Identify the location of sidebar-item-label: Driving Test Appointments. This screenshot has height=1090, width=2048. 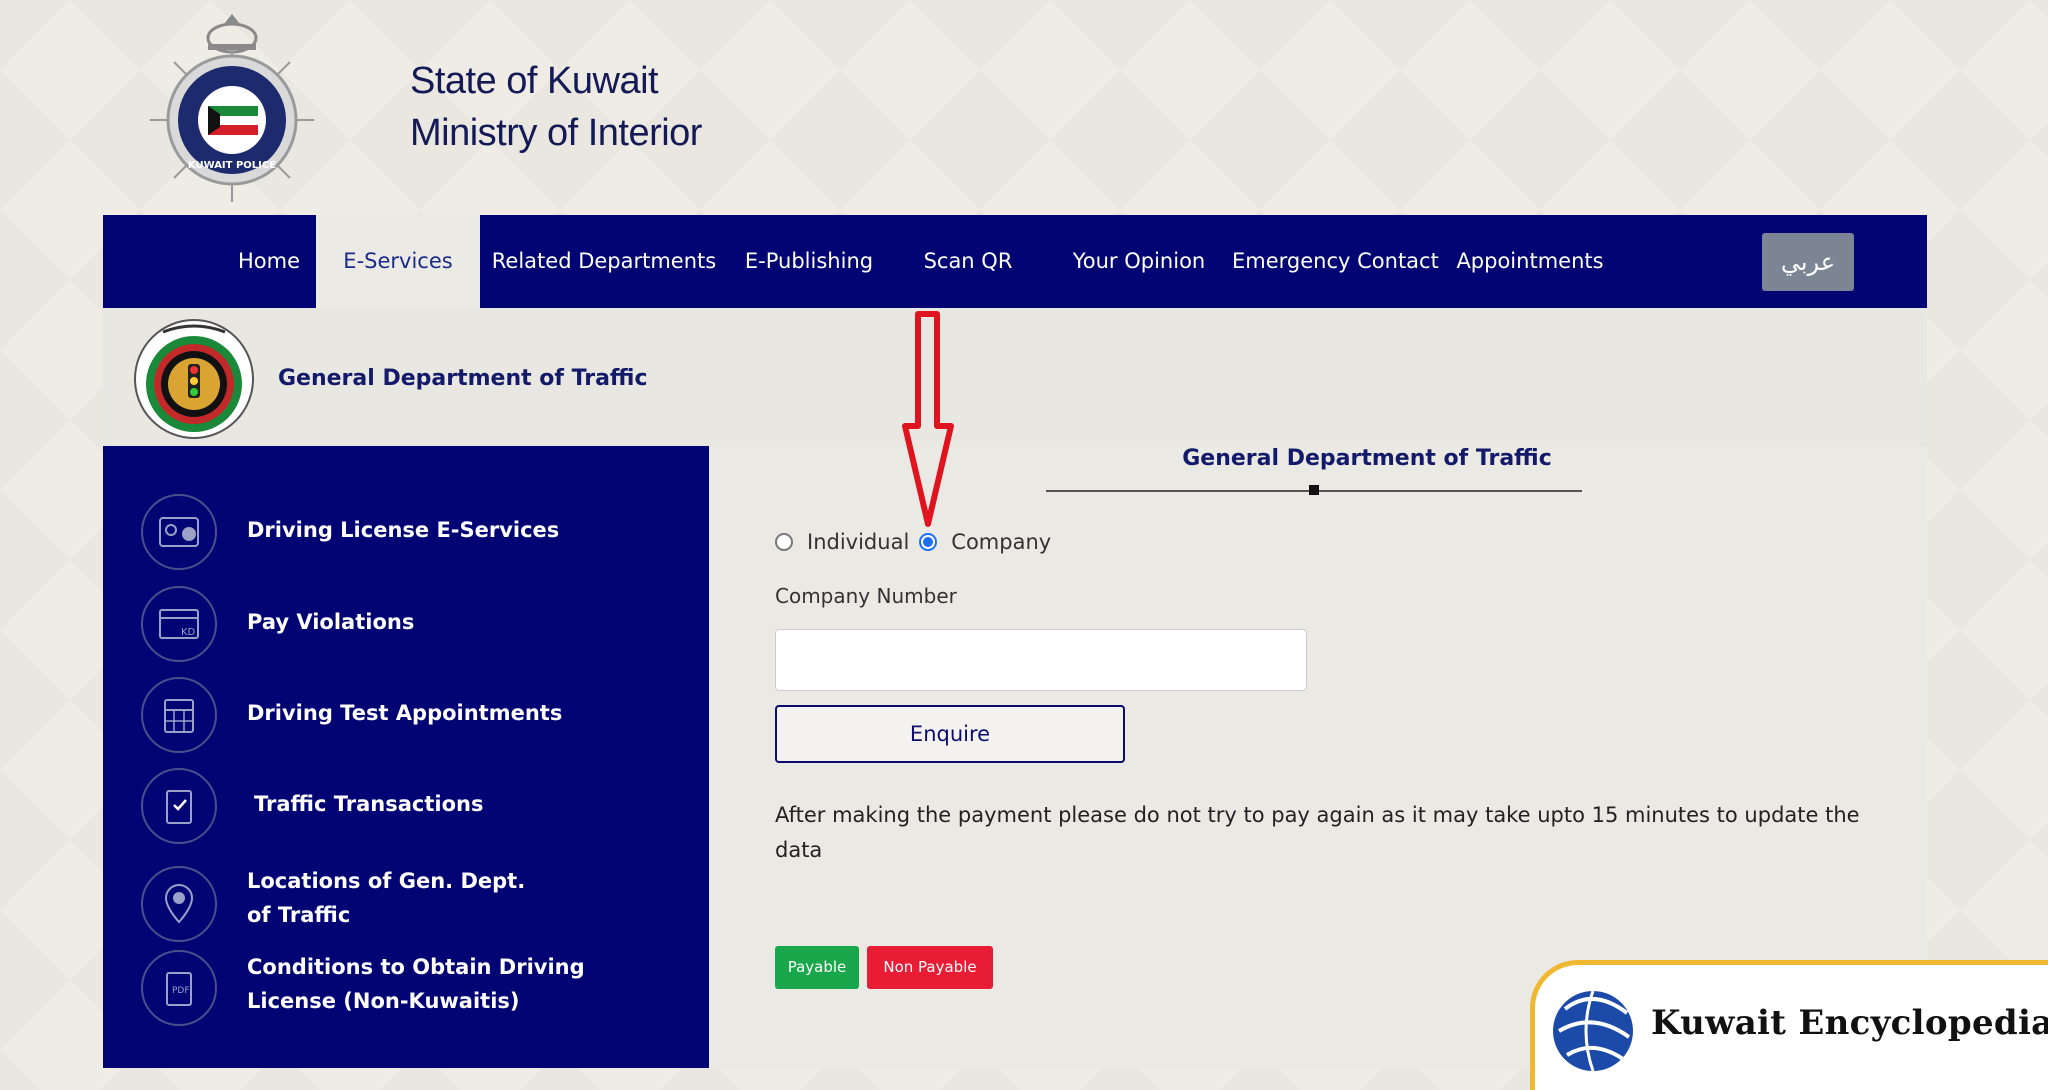
(405, 713).